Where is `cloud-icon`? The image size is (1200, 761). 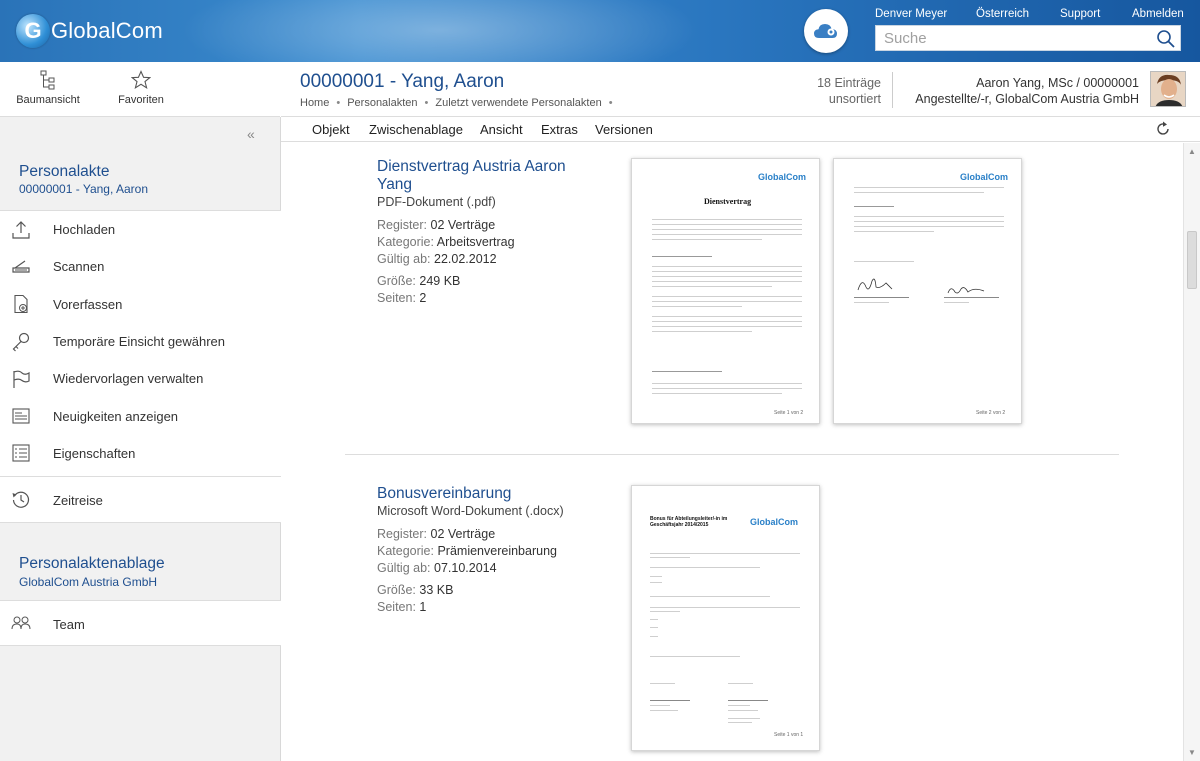 cloud-icon is located at coordinates (825, 31).